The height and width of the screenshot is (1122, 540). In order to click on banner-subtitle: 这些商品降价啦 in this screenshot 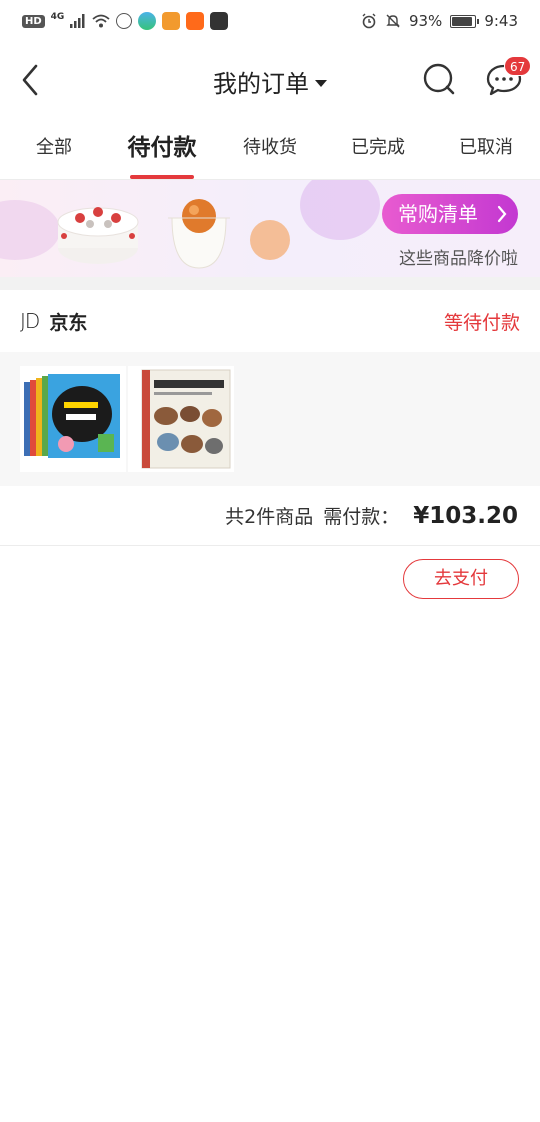, I will do `click(458, 259)`.